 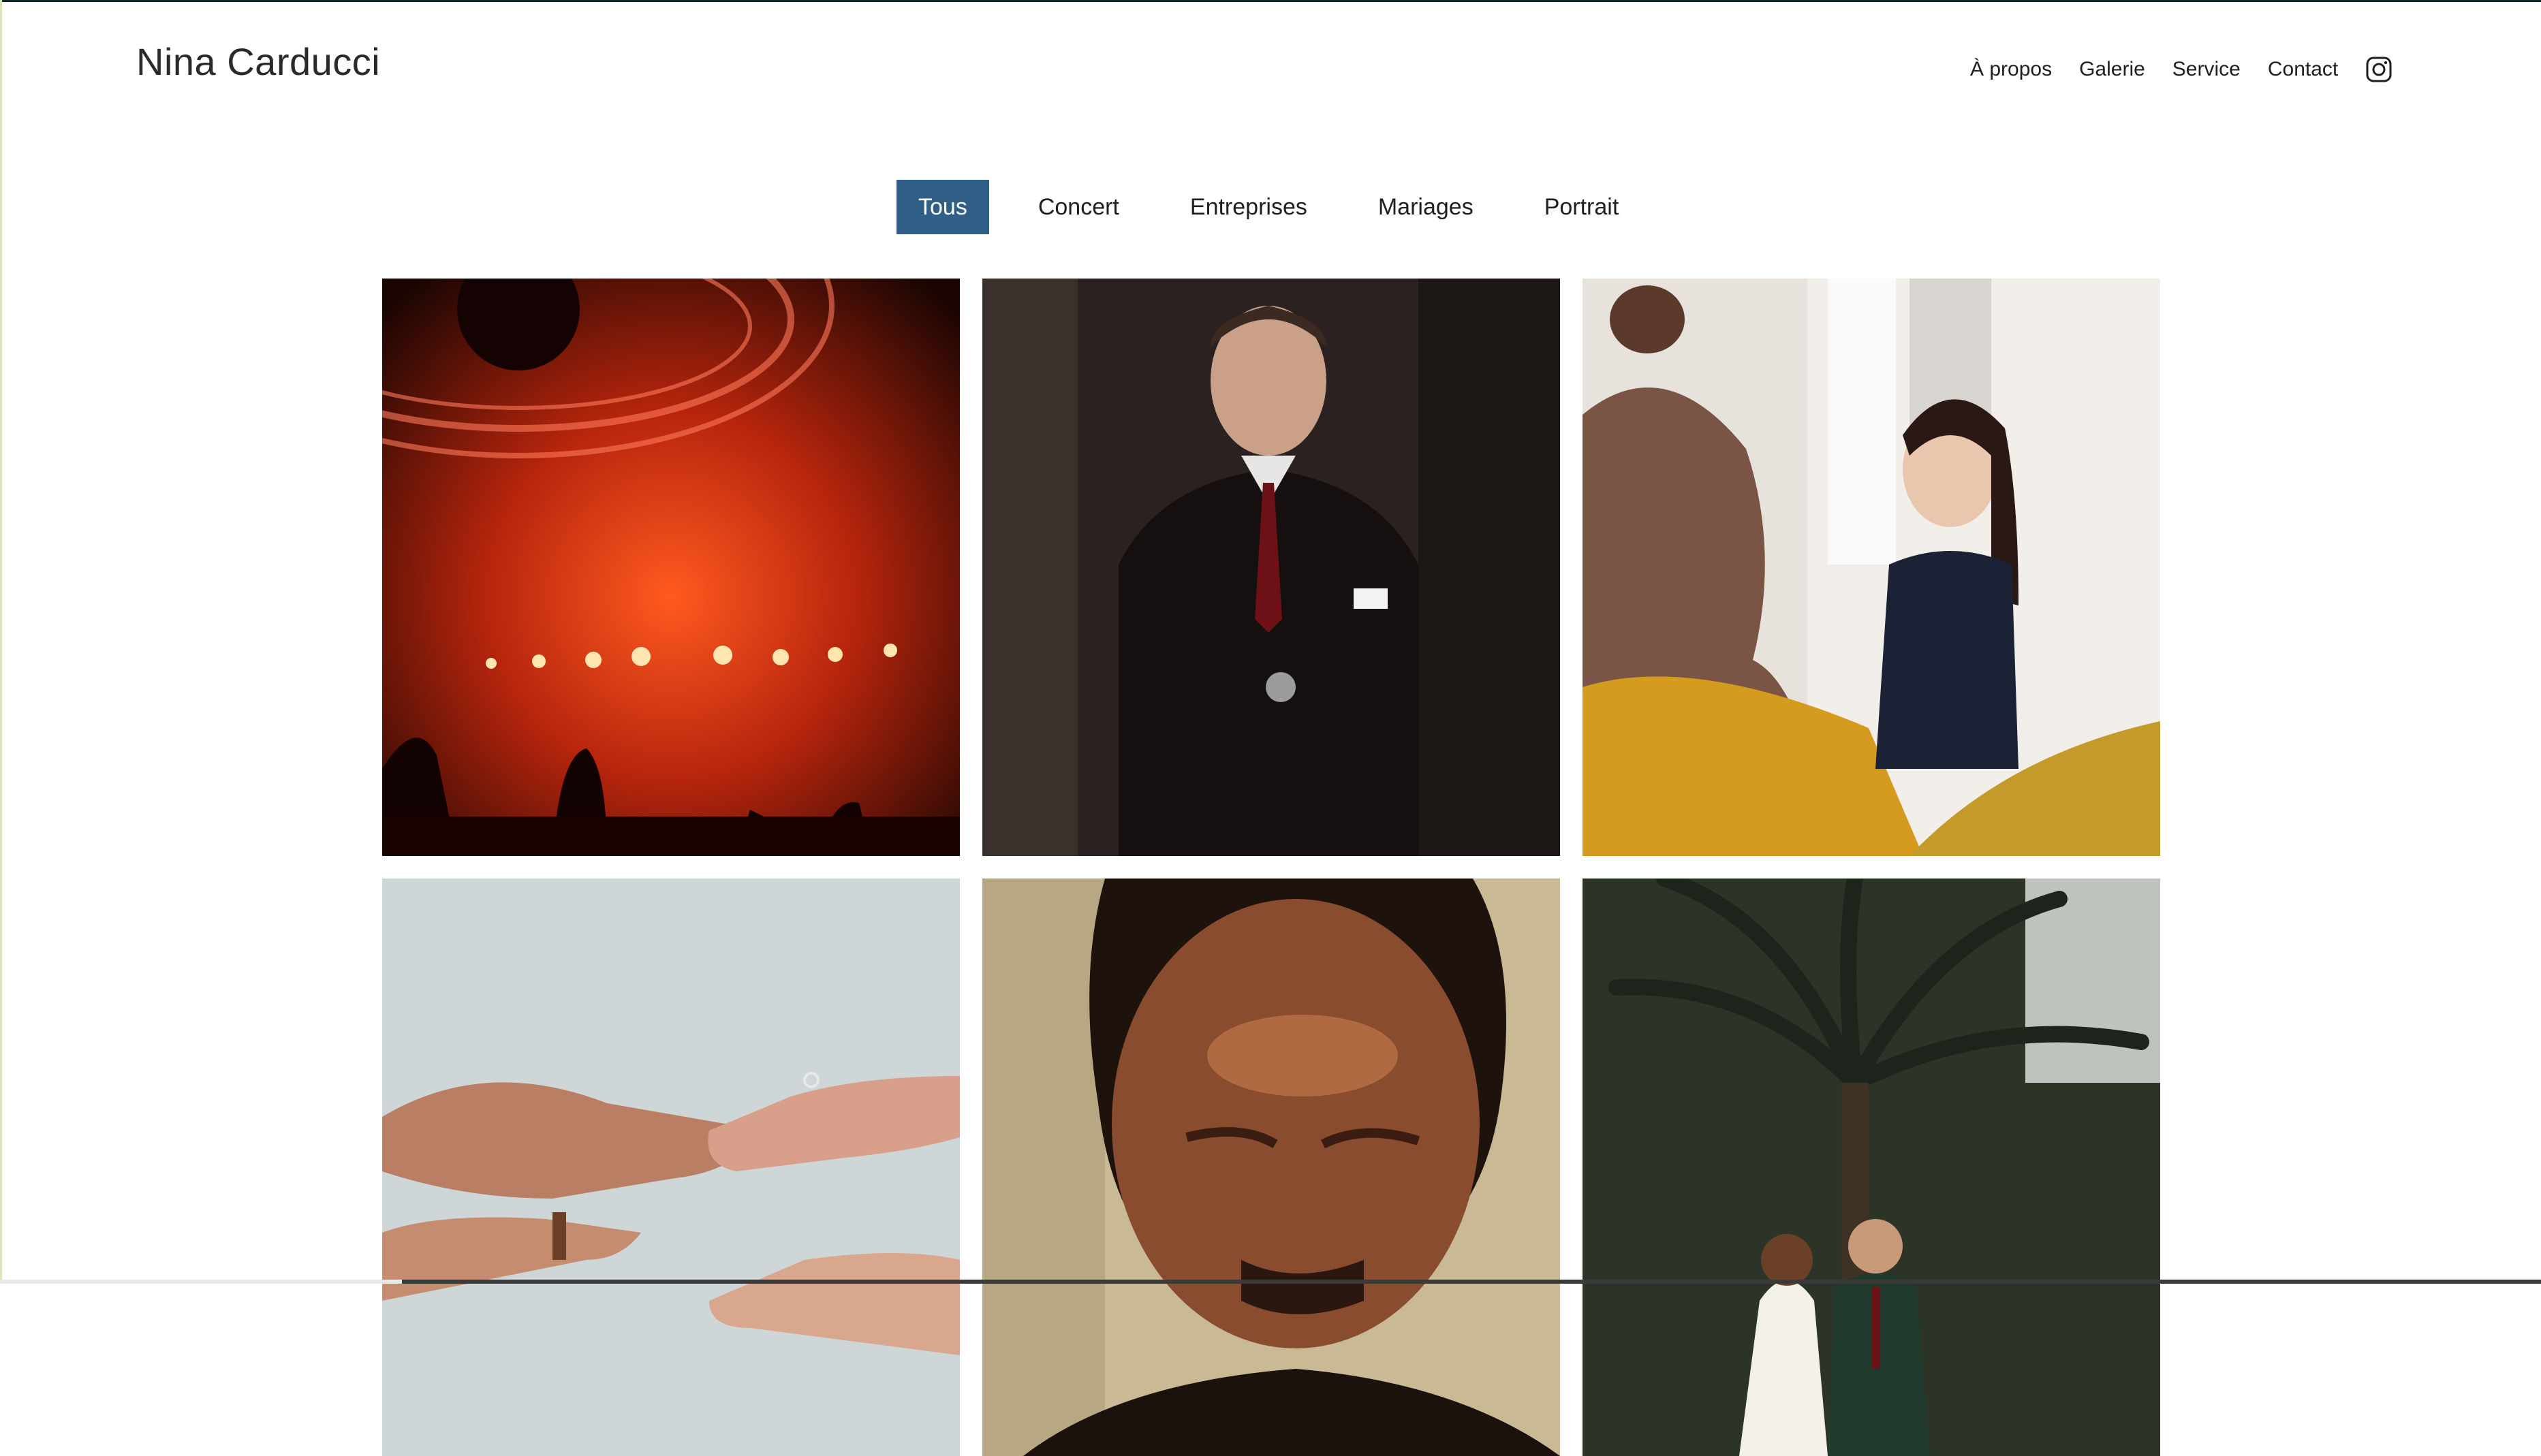 What do you see at coordinates (2011, 69) in the screenshot?
I see `nav-link-a-propos: À propos` at bounding box center [2011, 69].